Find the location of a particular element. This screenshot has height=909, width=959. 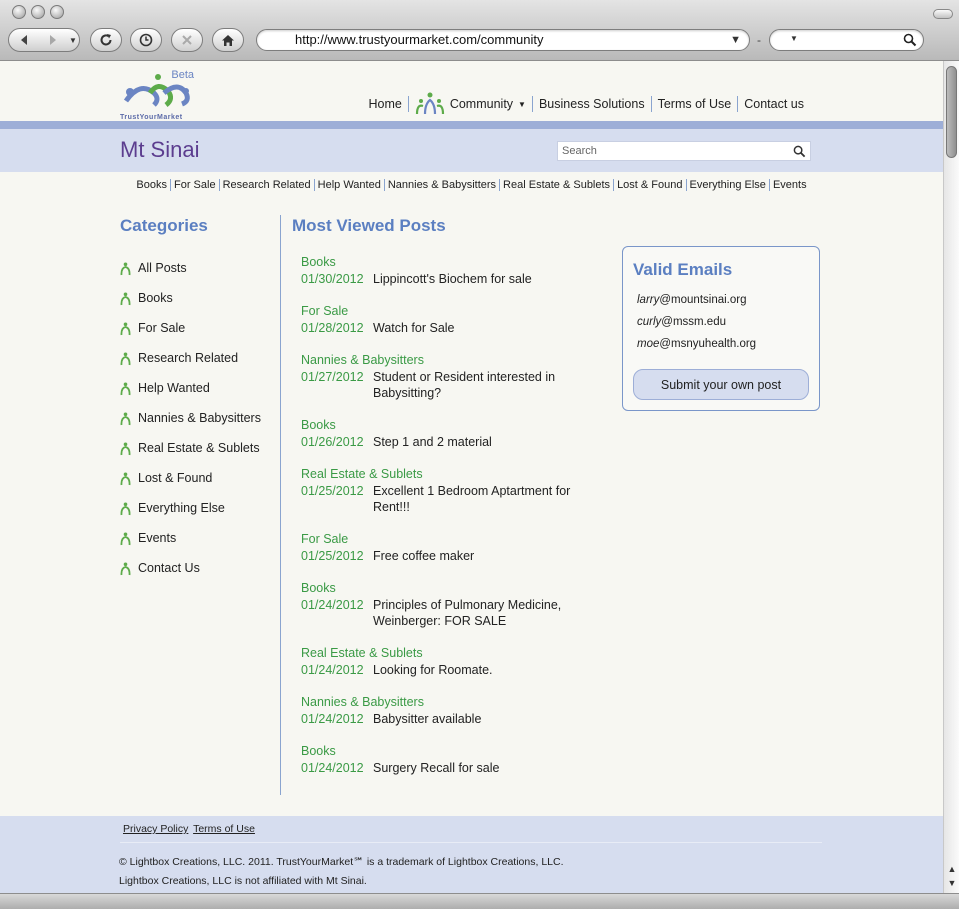

subnav-item: Real Estate & Sublets is located at coordinates (556, 185).